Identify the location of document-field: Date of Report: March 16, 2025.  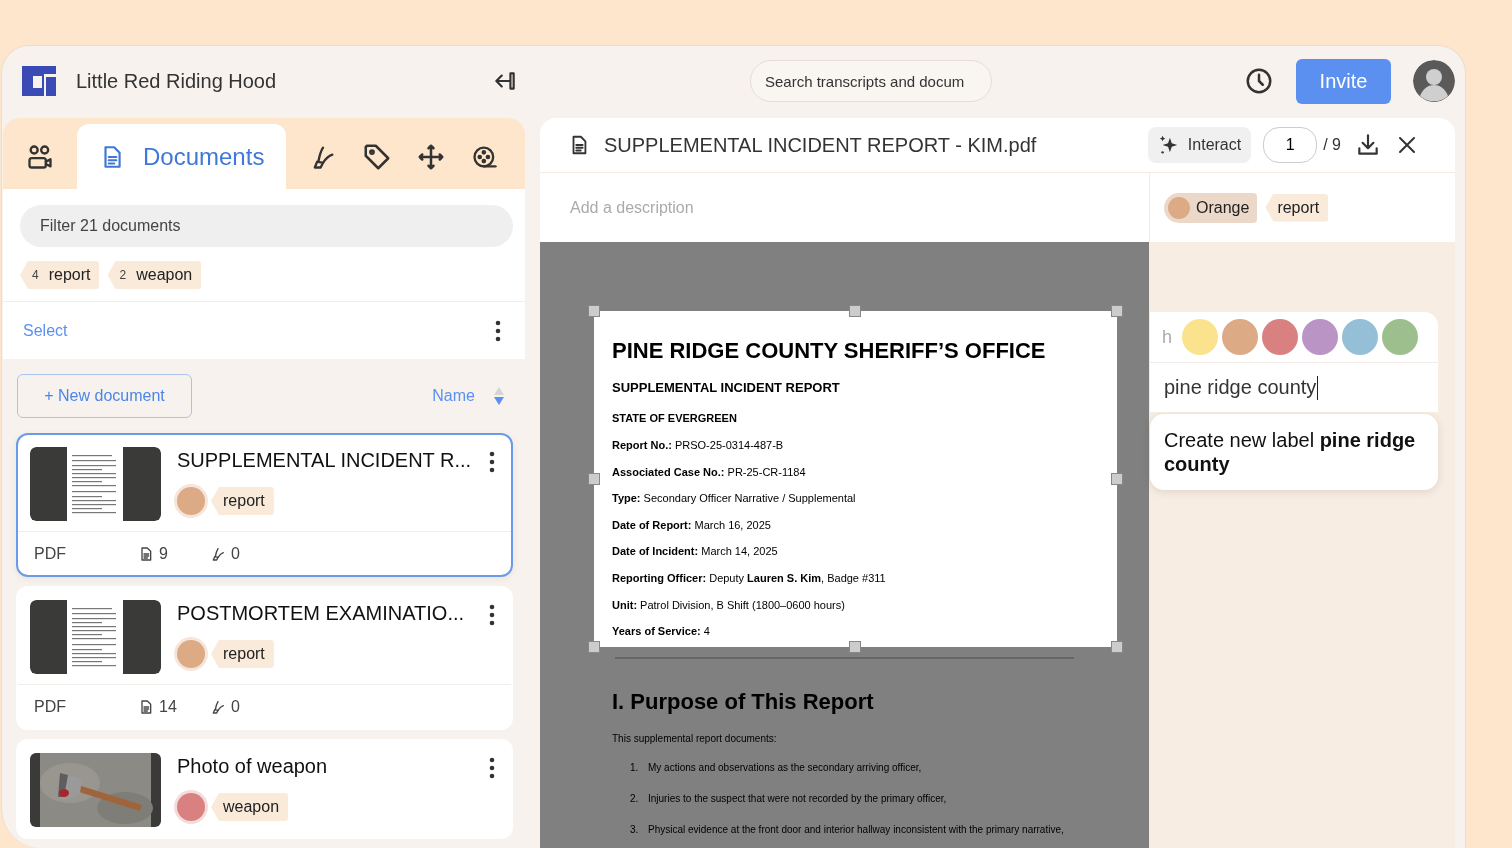
(855, 524).